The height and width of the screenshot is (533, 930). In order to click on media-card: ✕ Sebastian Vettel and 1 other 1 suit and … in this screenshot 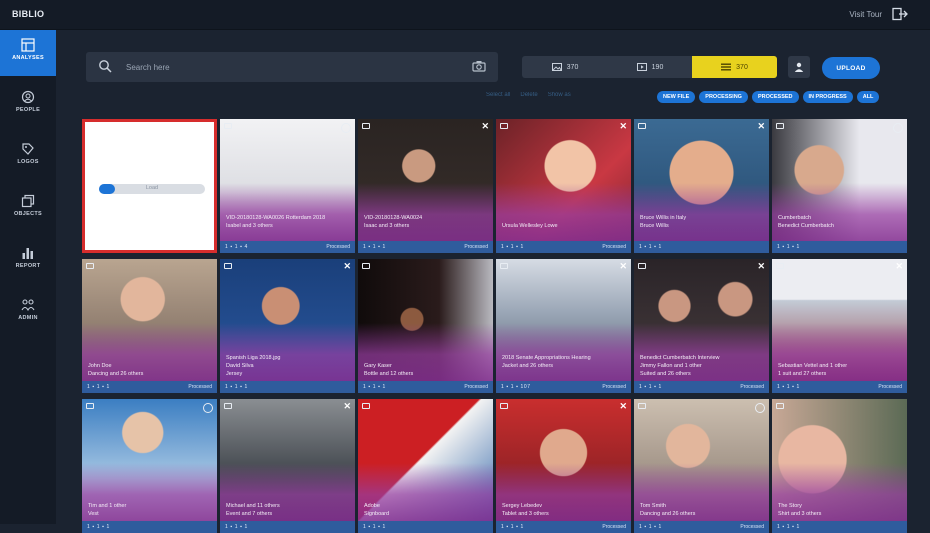, I will do `click(839, 326)`.